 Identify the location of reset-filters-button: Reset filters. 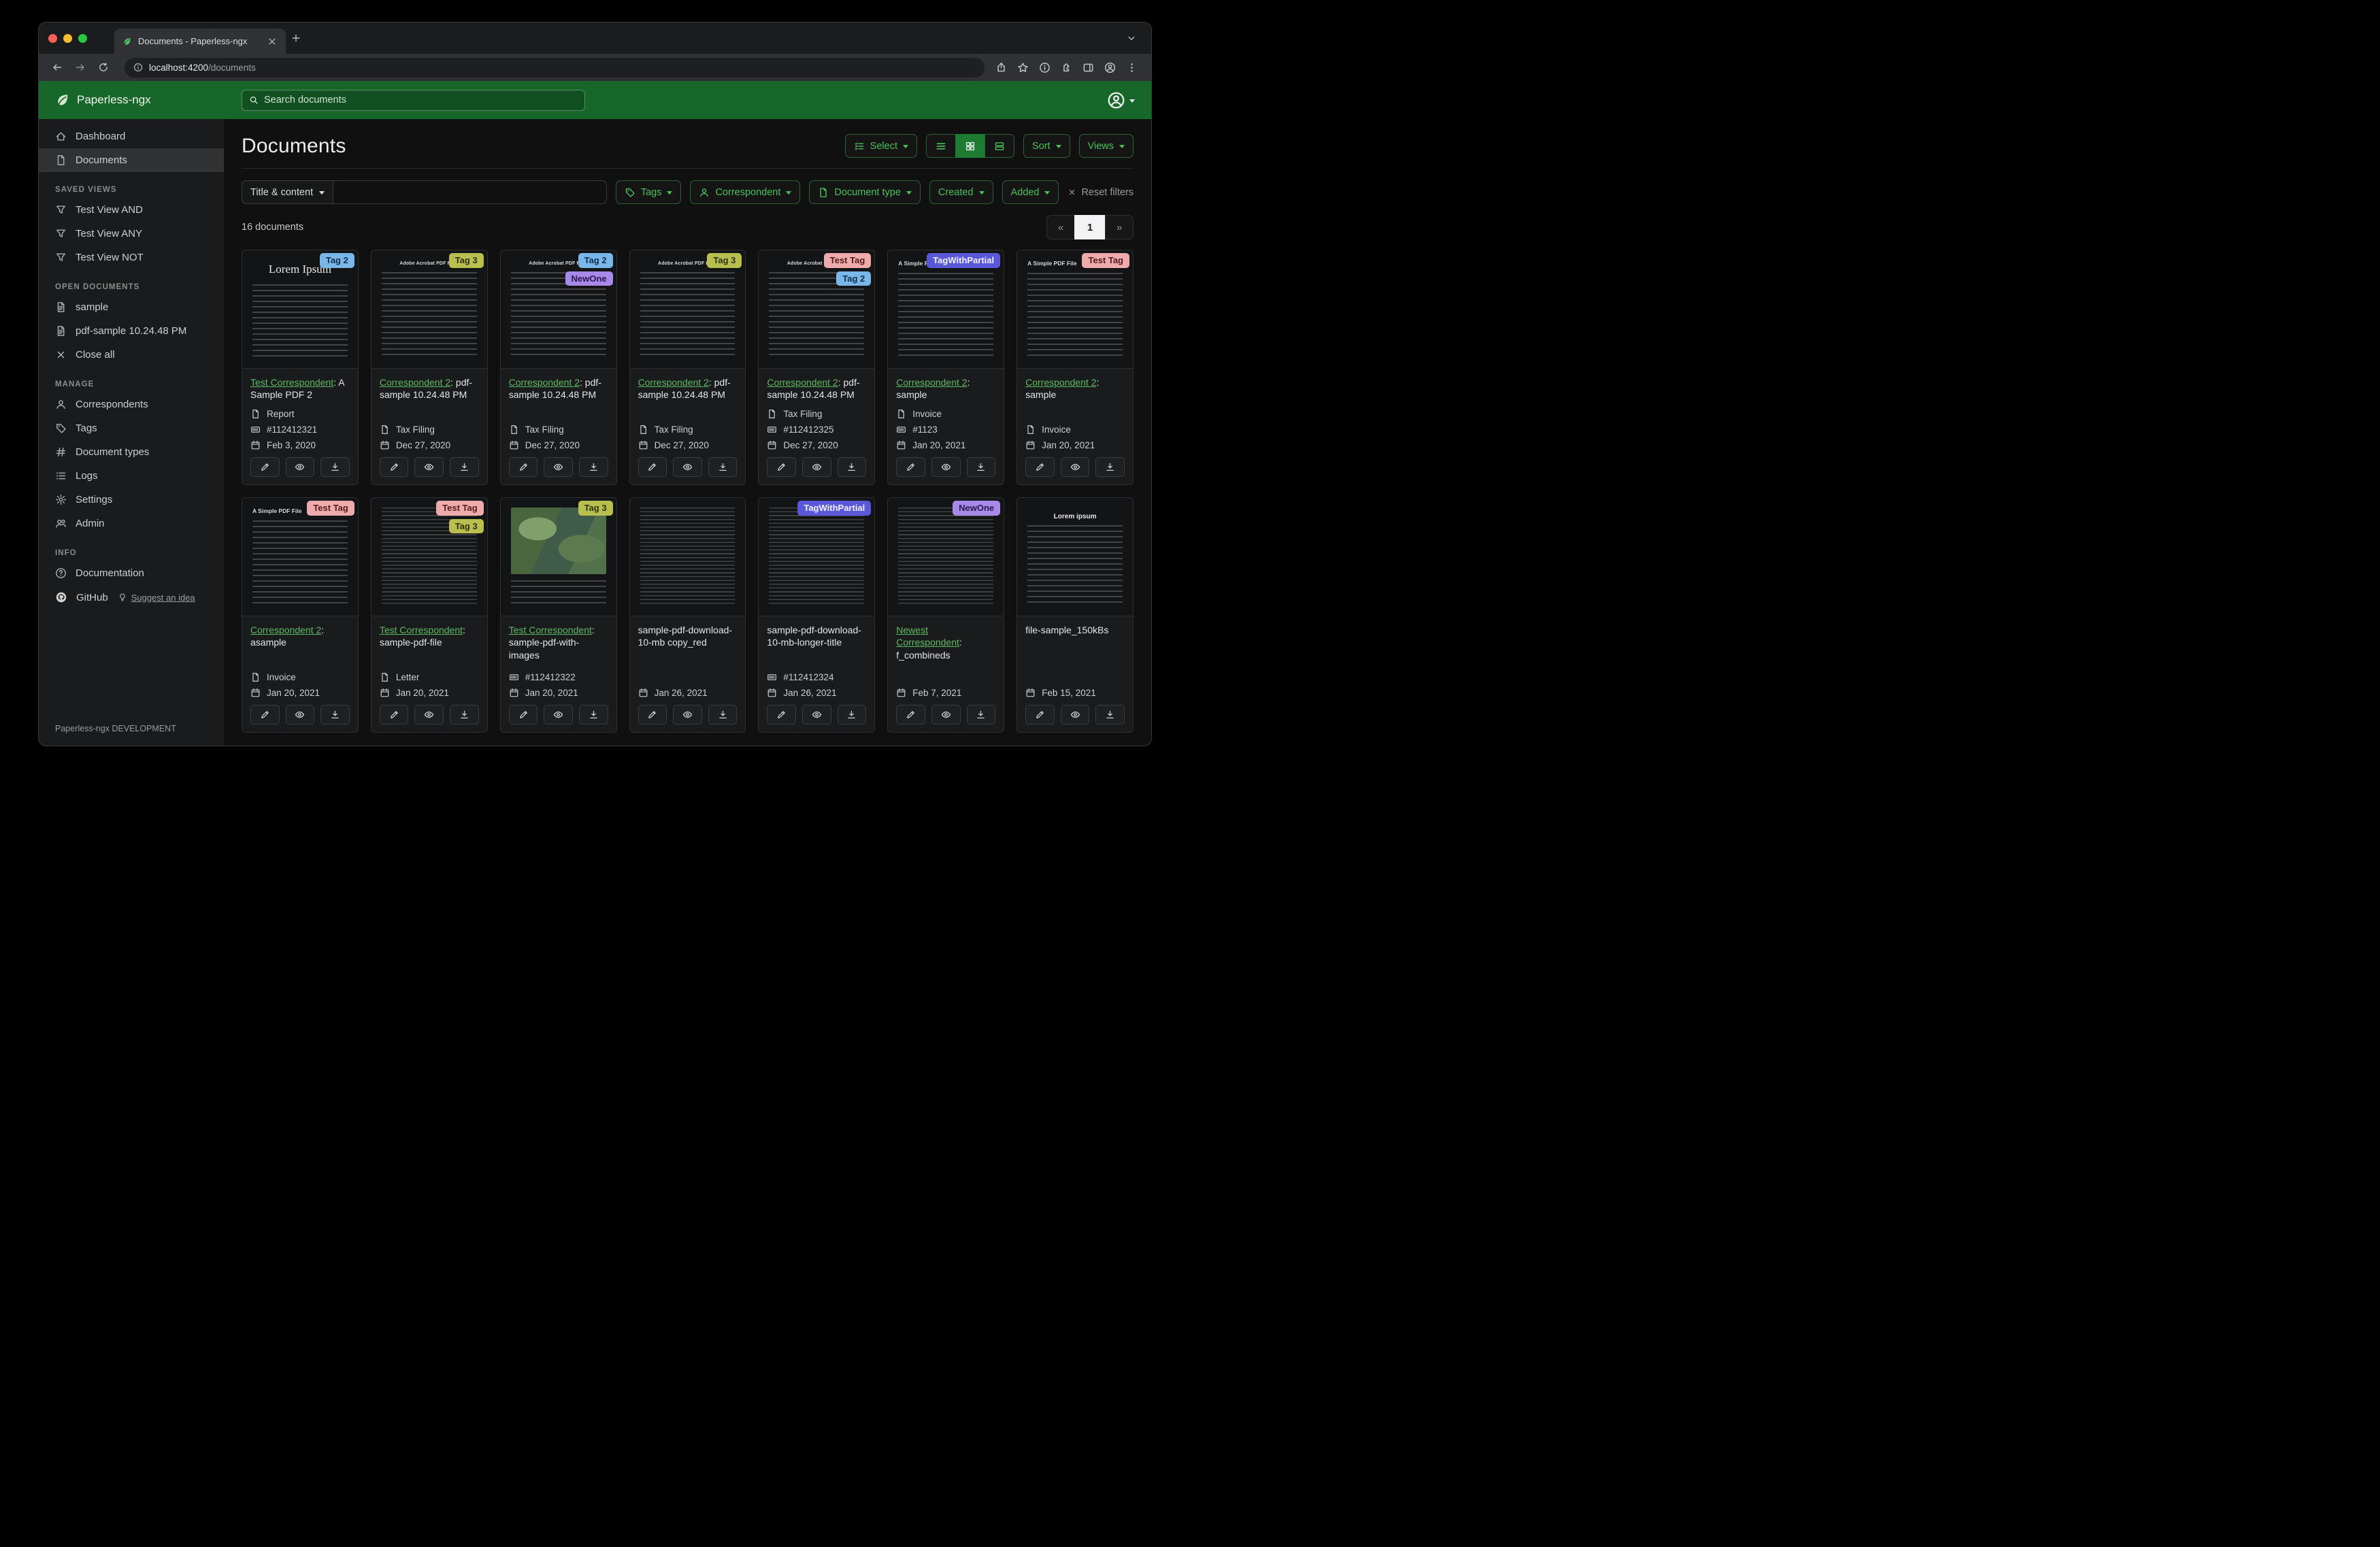
(1101, 193).